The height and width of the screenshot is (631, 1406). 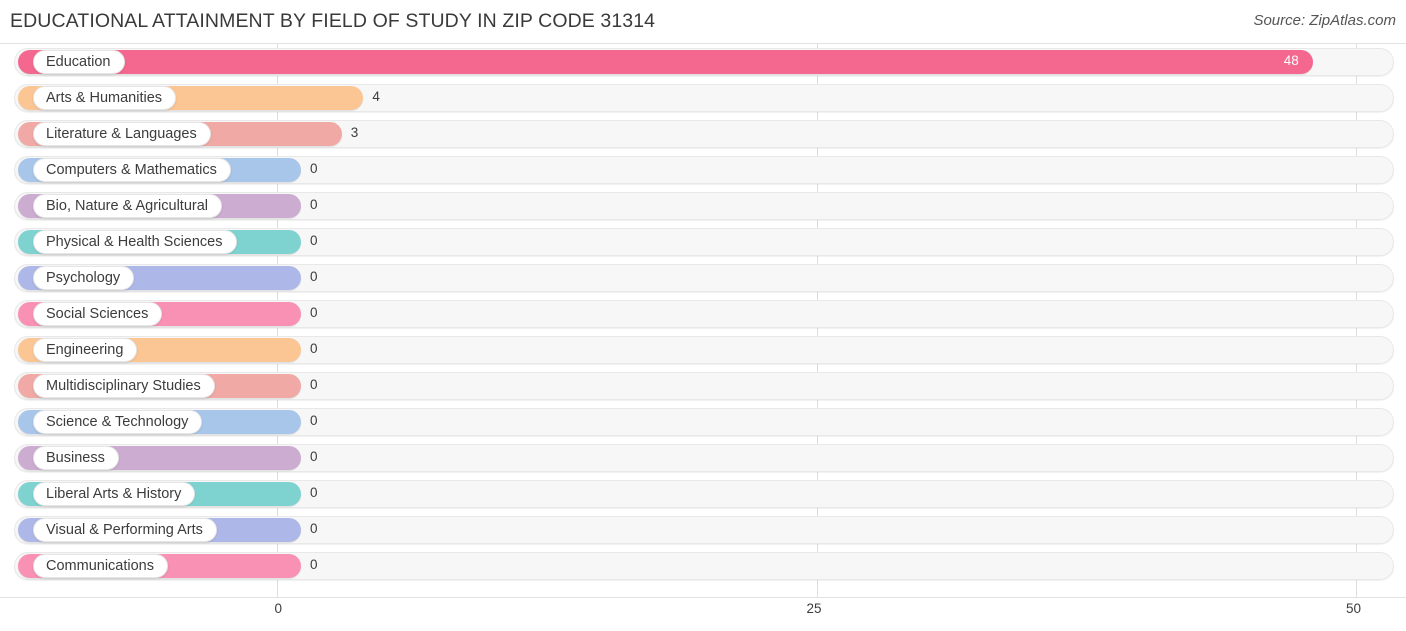 What do you see at coordinates (665, 62) in the screenshot?
I see `bar-fill` at bounding box center [665, 62].